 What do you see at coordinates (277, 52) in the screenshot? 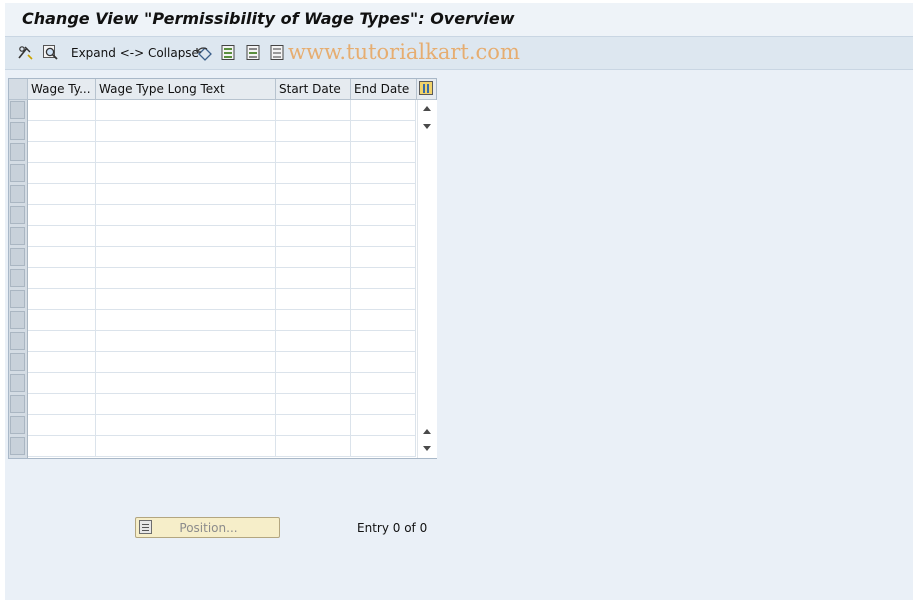
I see `deselect-all-icon` at bounding box center [277, 52].